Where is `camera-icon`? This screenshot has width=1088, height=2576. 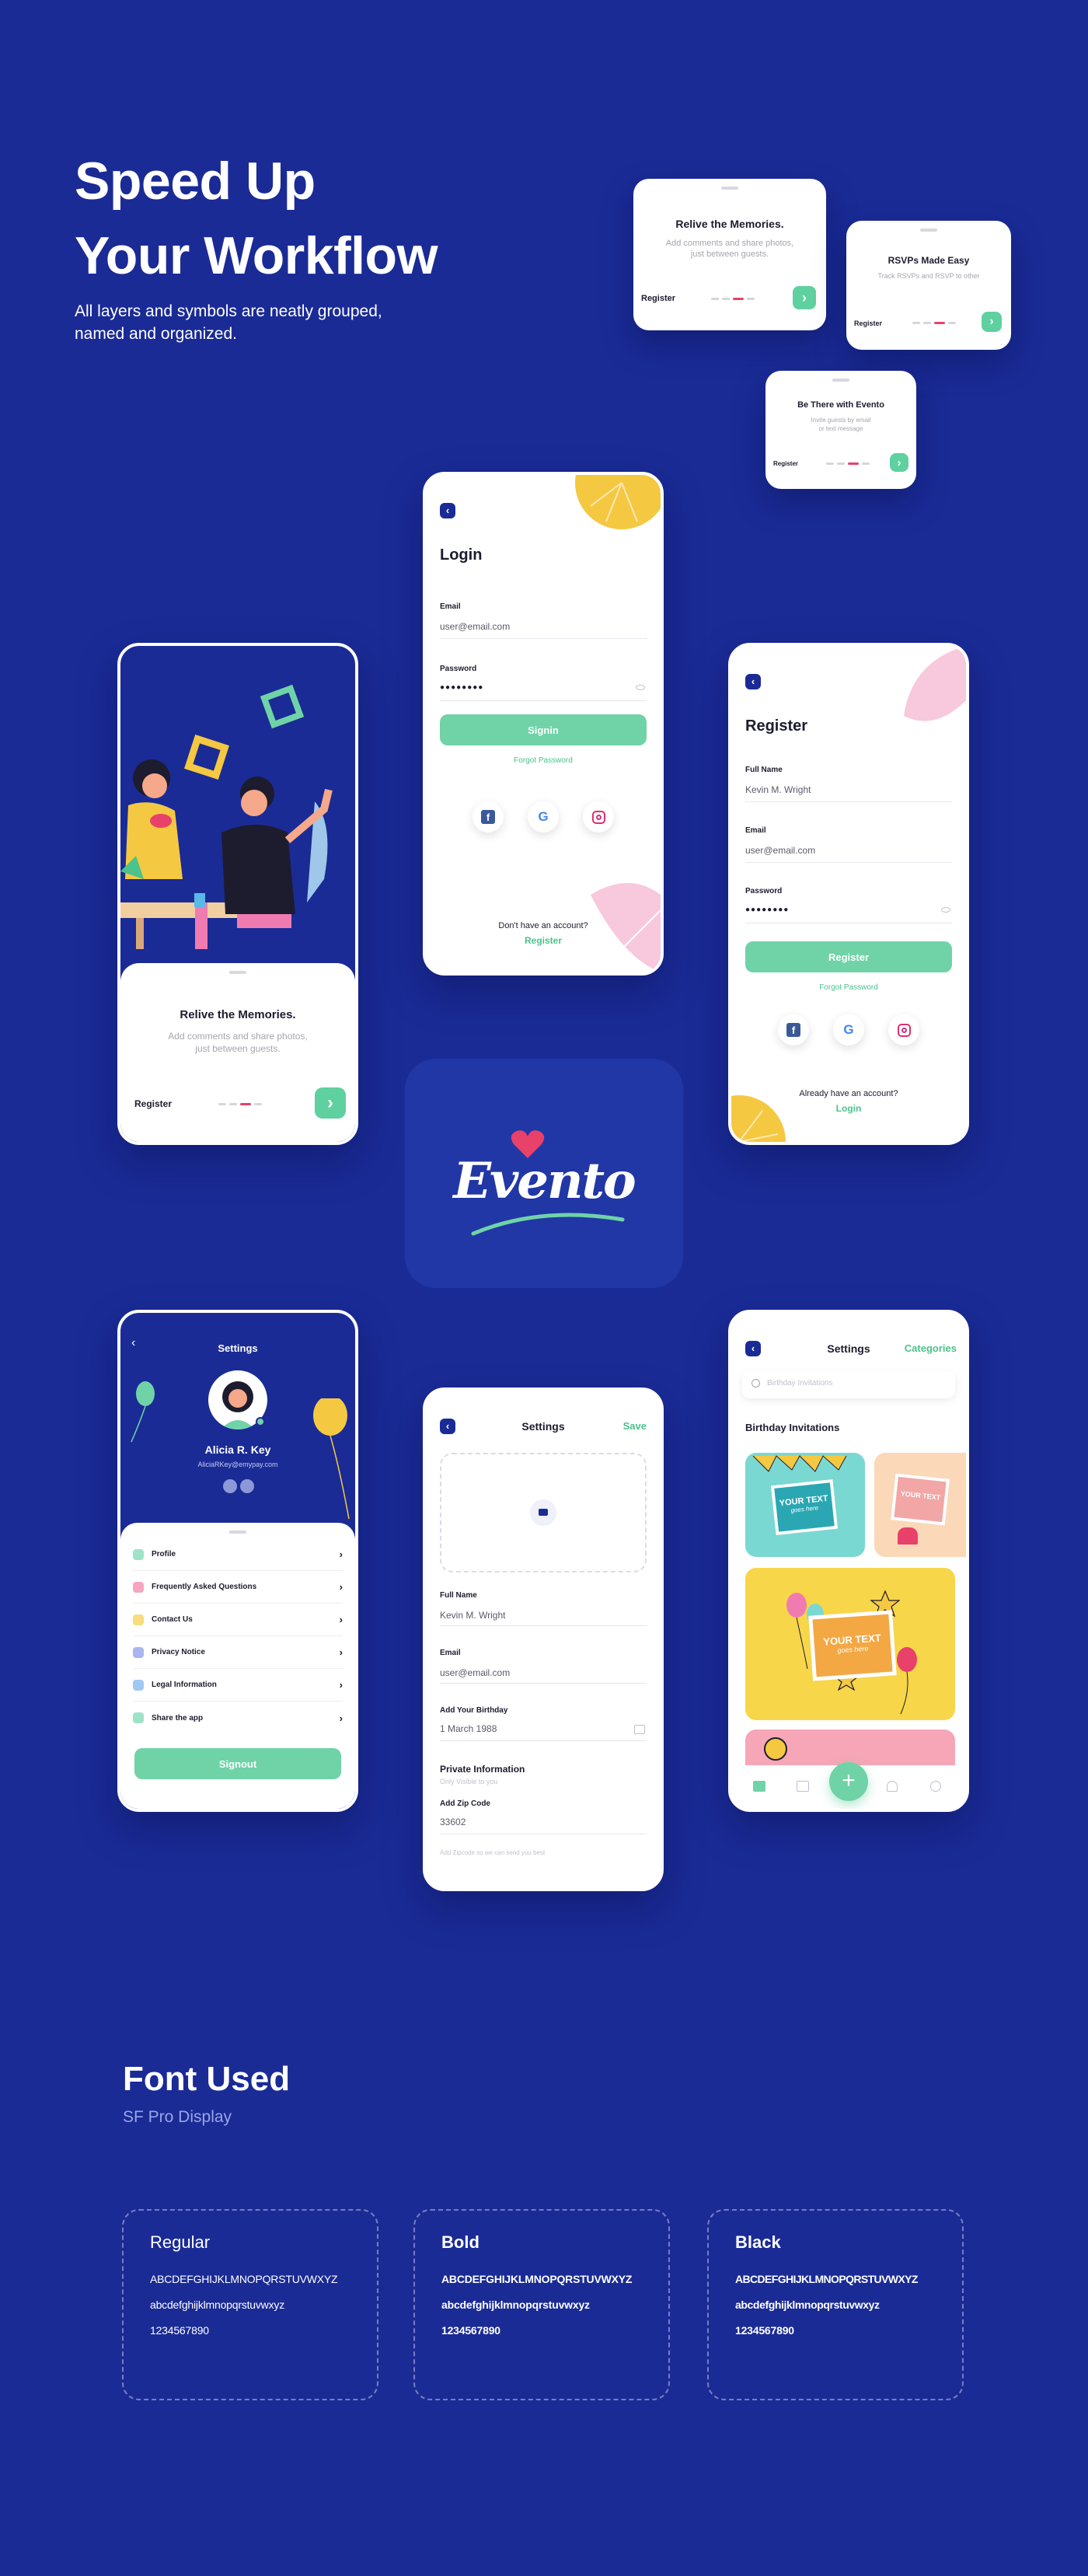
camera-icon is located at coordinates (543, 1513).